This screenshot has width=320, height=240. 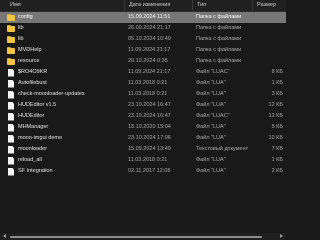 What do you see at coordinates (143, 61) in the screenshot?
I see `file-row: resource 20.10.2024 0:35 Папка с файлами` at bounding box center [143, 61].